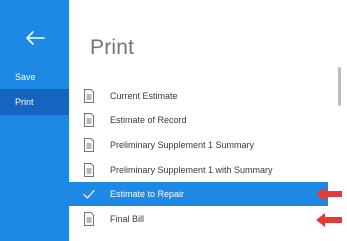 This screenshot has height=241, width=347. What do you see at coordinates (339, 86) in the screenshot?
I see `scrollbar` at bounding box center [339, 86].